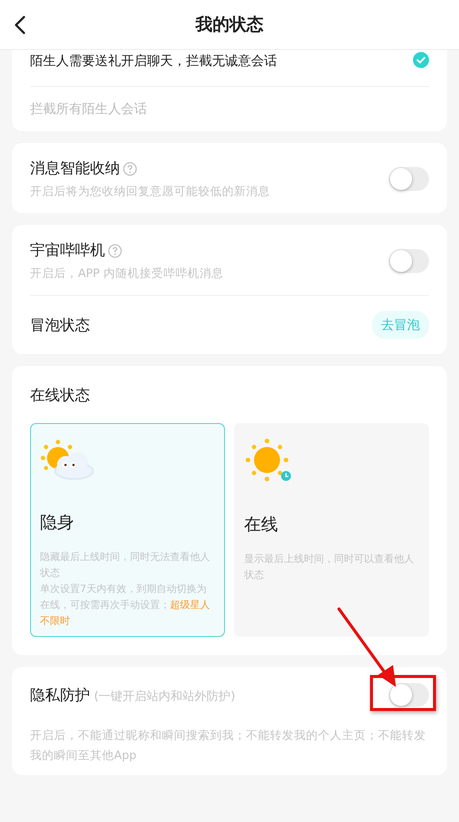 The image size is (459, 822). Describe the element at coordinates (60, 695) in the screenshot. I see `setting-title: 隐私防护` at that location.